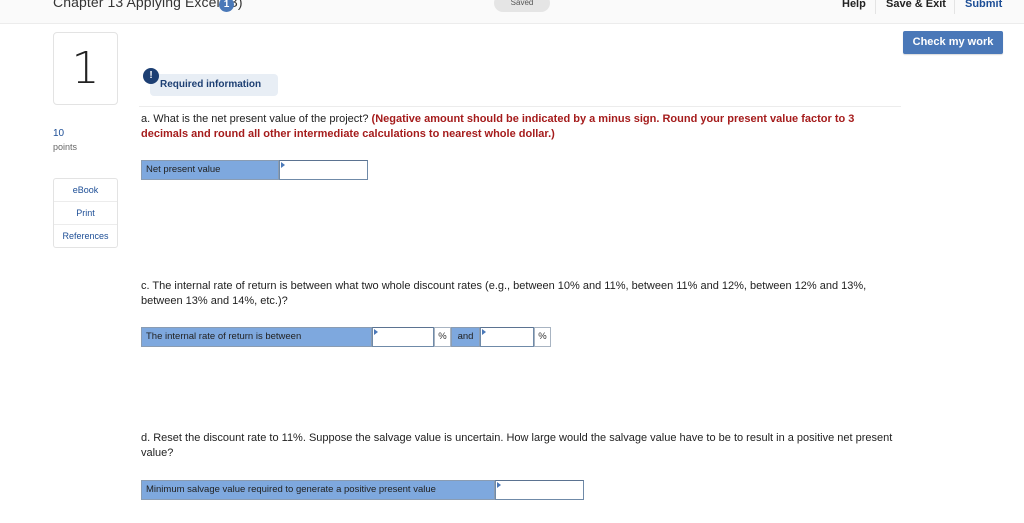  What do you see at coordinates (211, 84) in the screenshot?
I see `required-information-label: Required information` at bounding box center [211, 84].